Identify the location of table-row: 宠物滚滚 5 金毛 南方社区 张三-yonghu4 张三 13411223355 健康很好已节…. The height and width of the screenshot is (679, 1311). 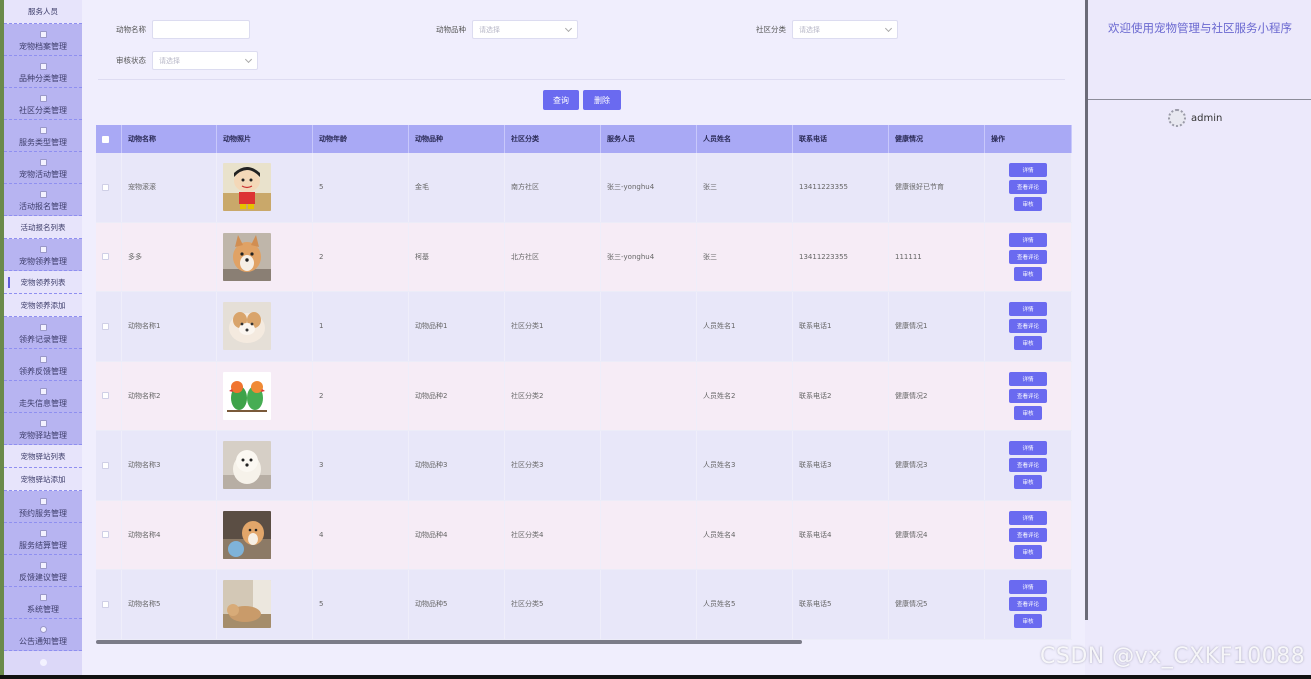
(584, 188).